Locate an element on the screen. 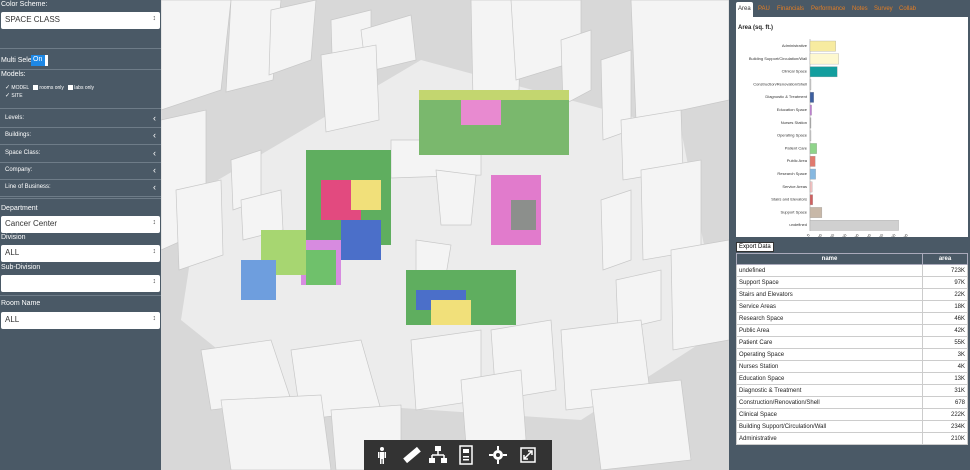 Image resolution: width=970 pixels, height=470 pixels. tab-area: Area is located at coordinates (744, 9).